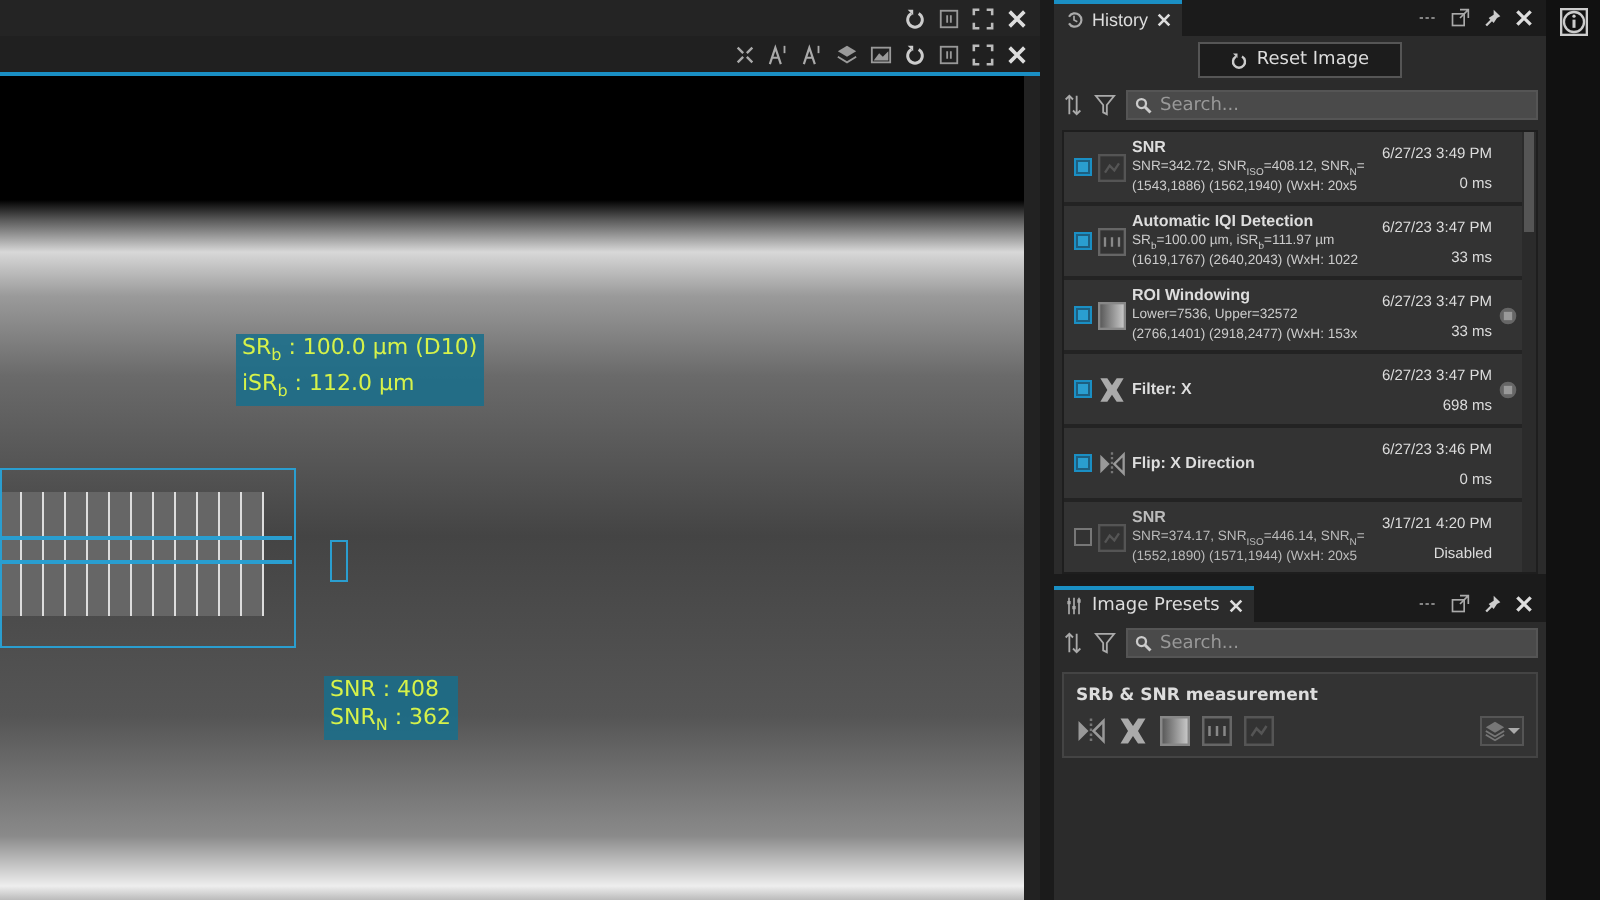  What do you see at coordinates (339, 561) in the screenshot?
I see `snr-region-frame` at bounding box center [339, 561].